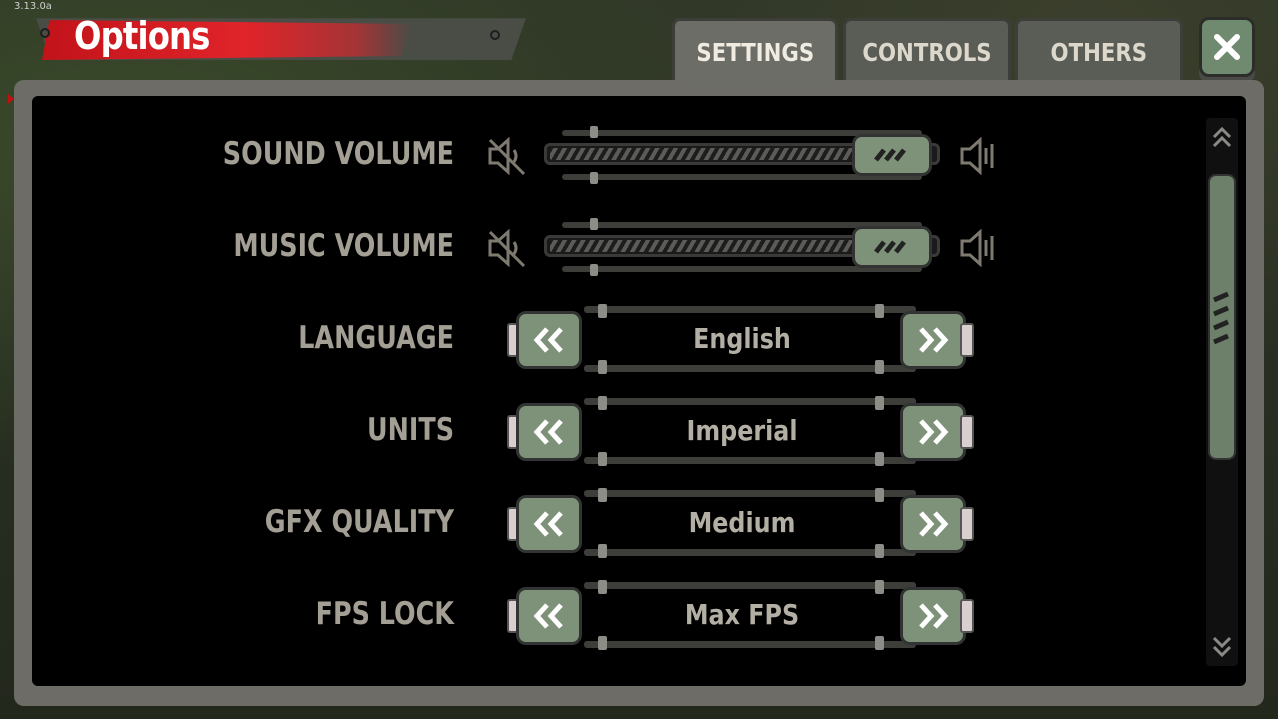 Image resolution: width=1278 pixels, height=719 pixels. I want to click on close-button, so click(1227, 47).